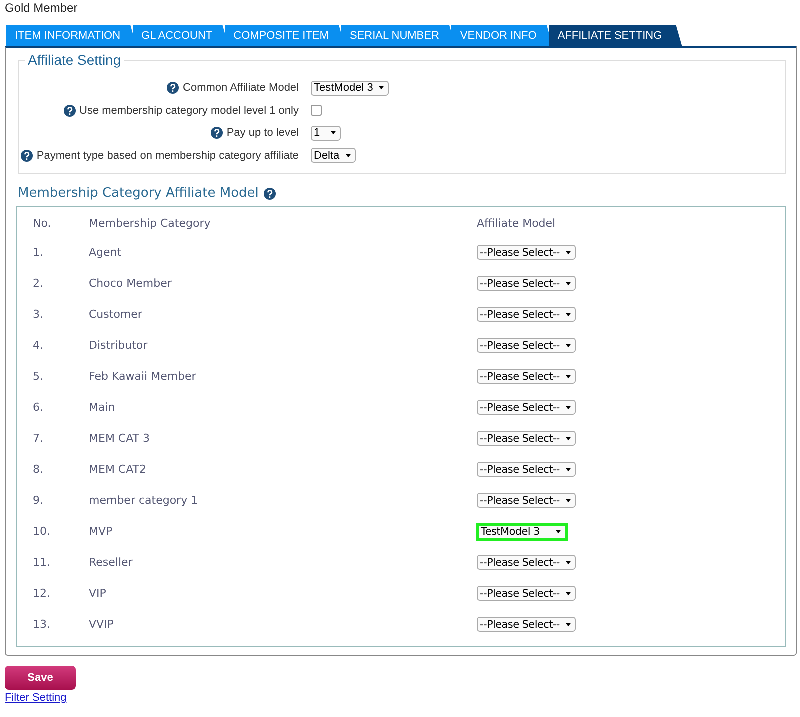  I want to click on table-cell-text: Customer, so click(116, 314).